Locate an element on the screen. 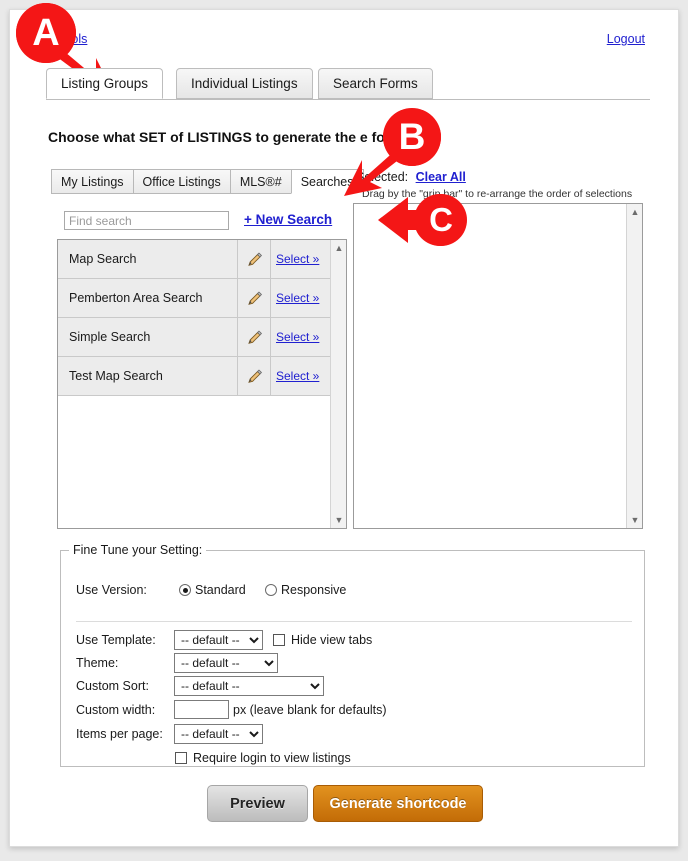  hide-view-tabs-checkbox: Hide view tabs is located at coordinates (322, 640).